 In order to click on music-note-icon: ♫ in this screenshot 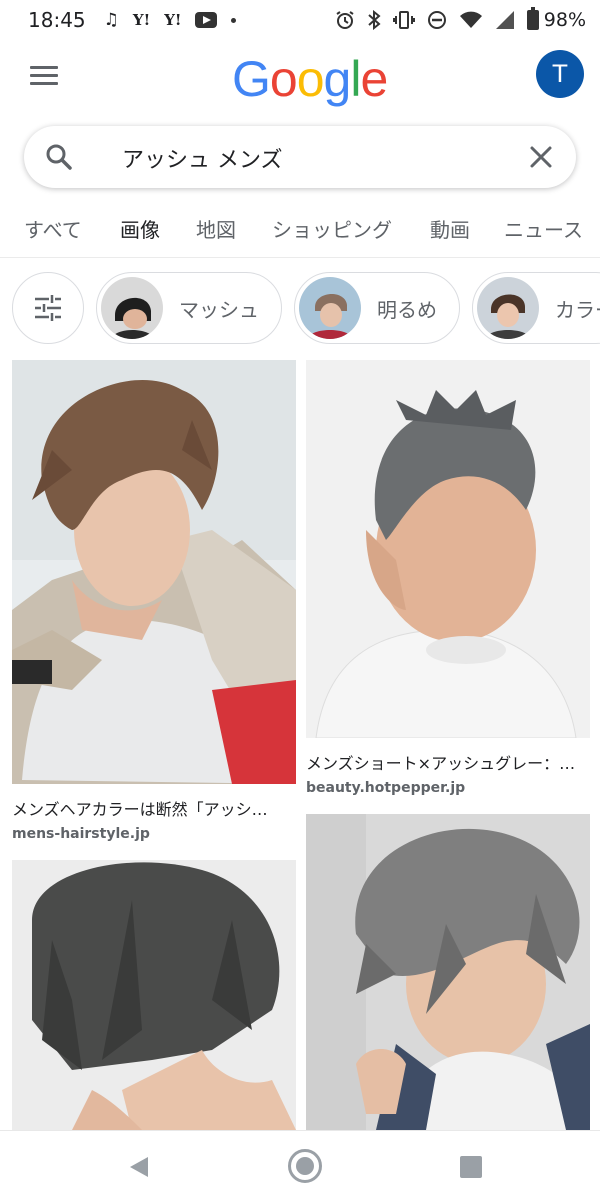, I will do `click(111, 20)`.